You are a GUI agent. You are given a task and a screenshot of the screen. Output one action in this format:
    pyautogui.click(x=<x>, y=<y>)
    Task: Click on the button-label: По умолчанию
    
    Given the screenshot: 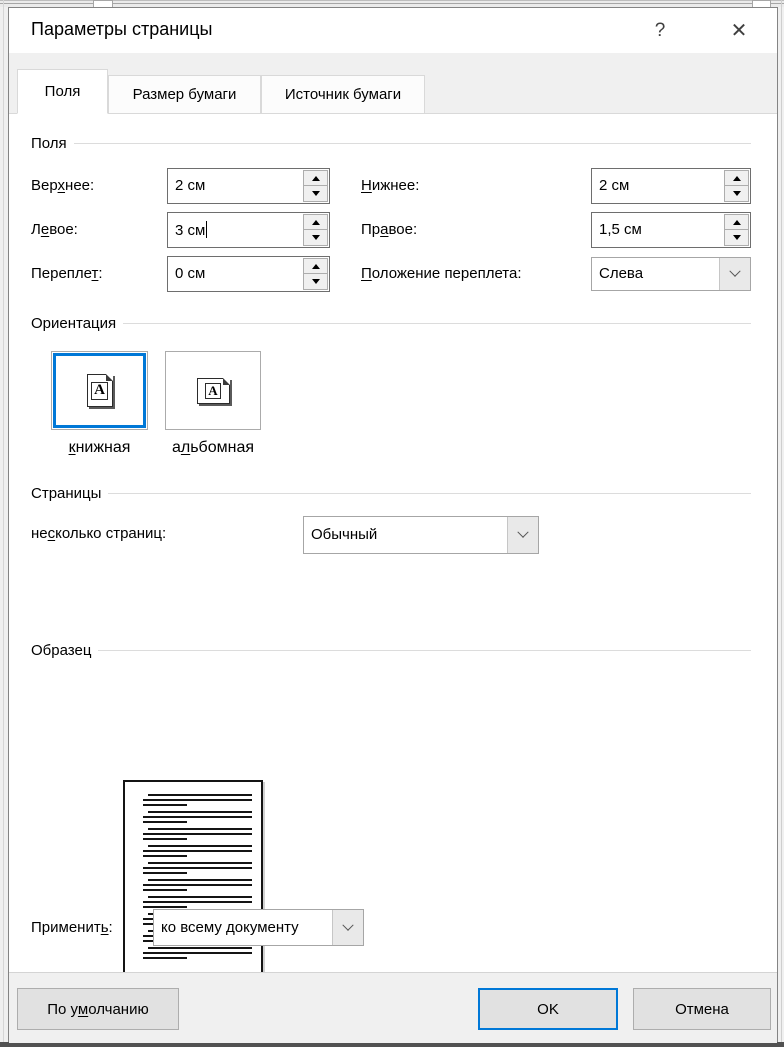 What is the action you would take?
    pyautogui.click(x=98, y=1009)
    